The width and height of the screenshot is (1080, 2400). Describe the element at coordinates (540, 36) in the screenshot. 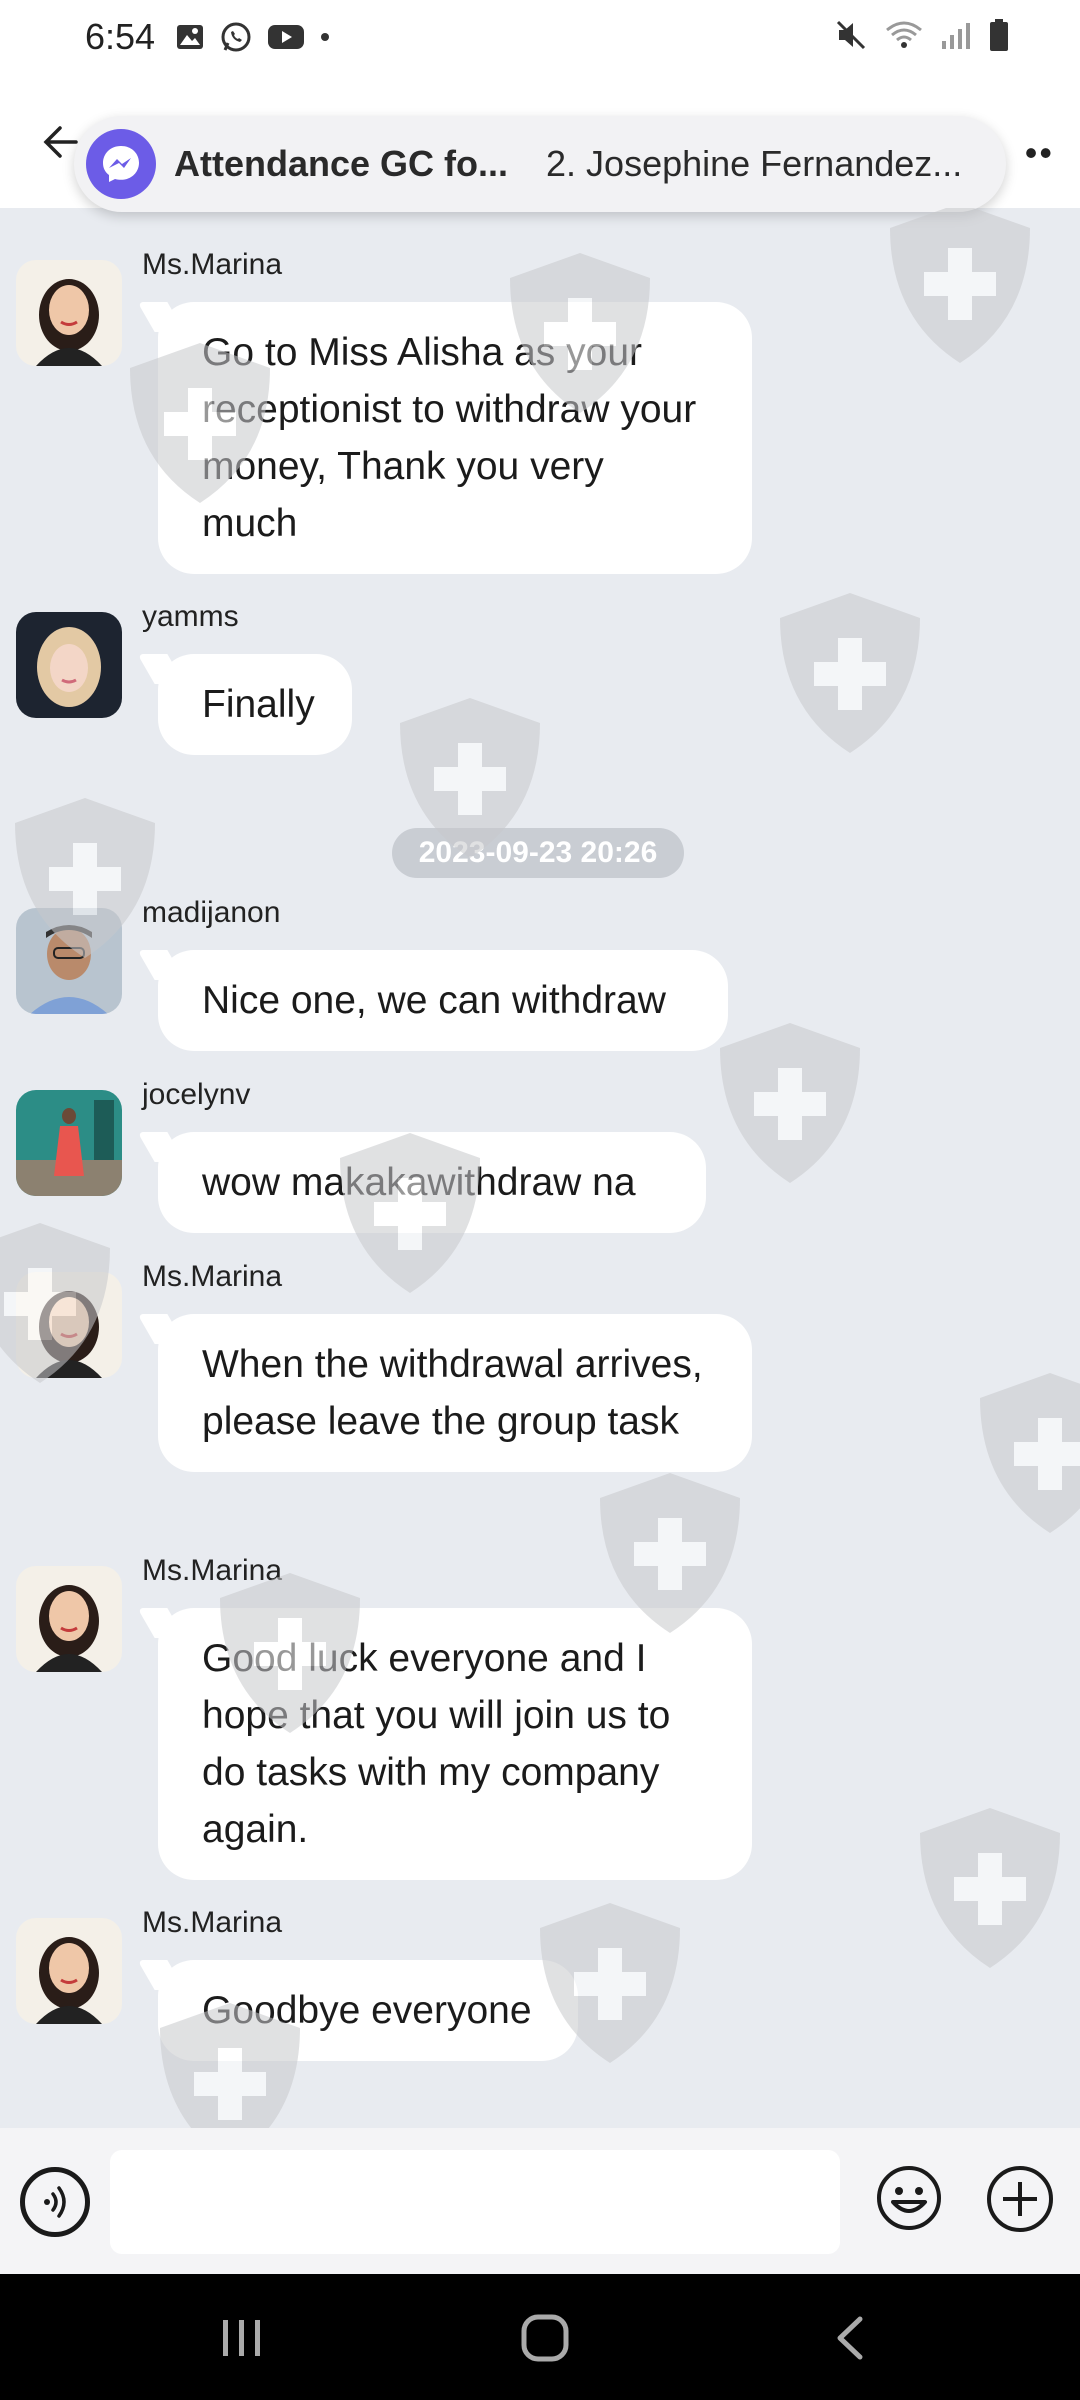

I see `status-bar: 6:54` at that location.